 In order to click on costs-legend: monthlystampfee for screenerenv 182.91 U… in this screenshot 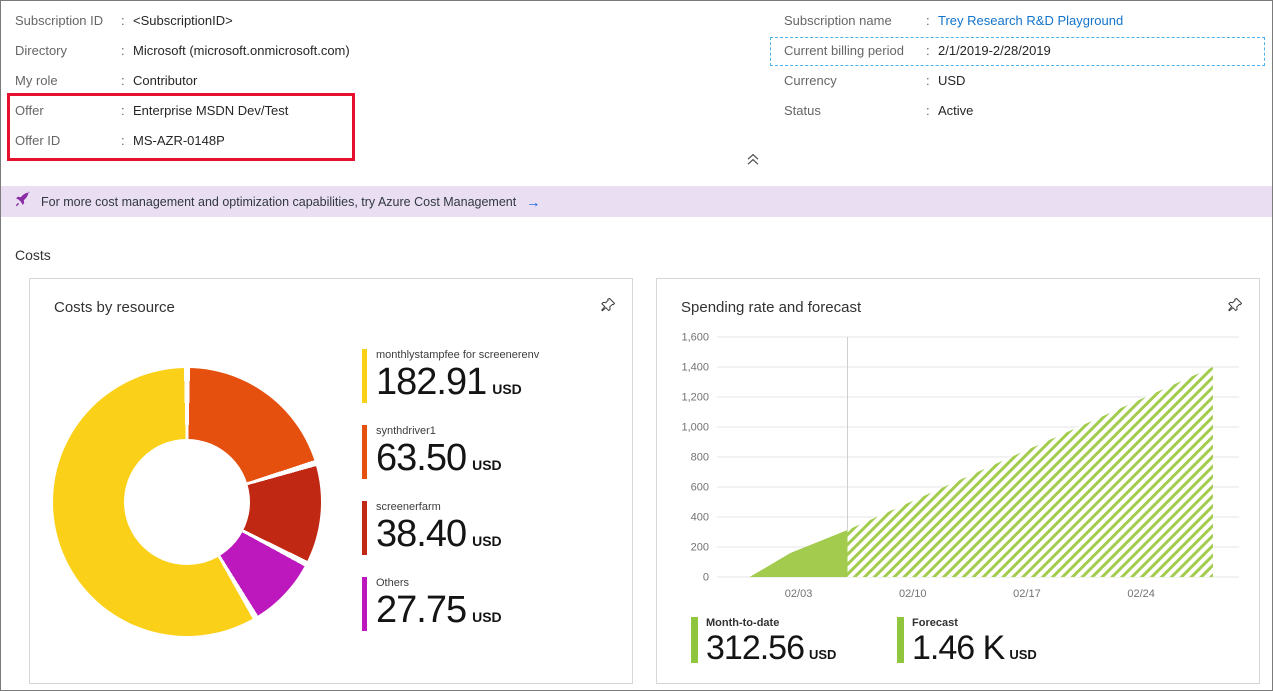, I will do `click(450, 501)`.